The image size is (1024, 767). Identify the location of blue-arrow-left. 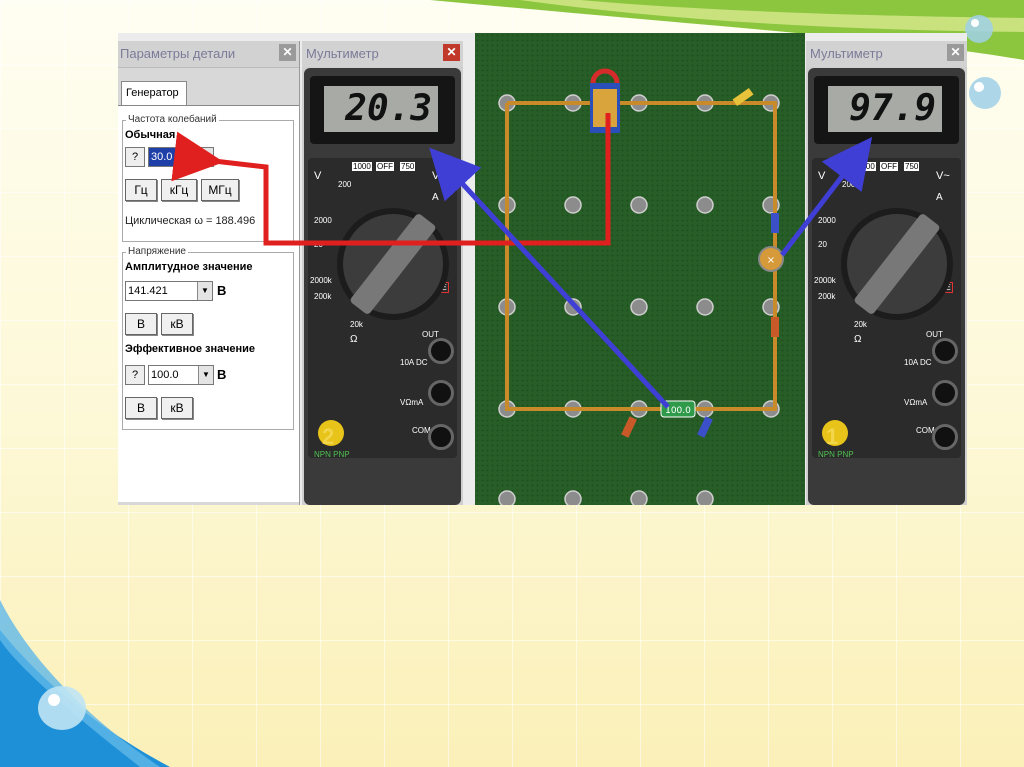
(549, 278).